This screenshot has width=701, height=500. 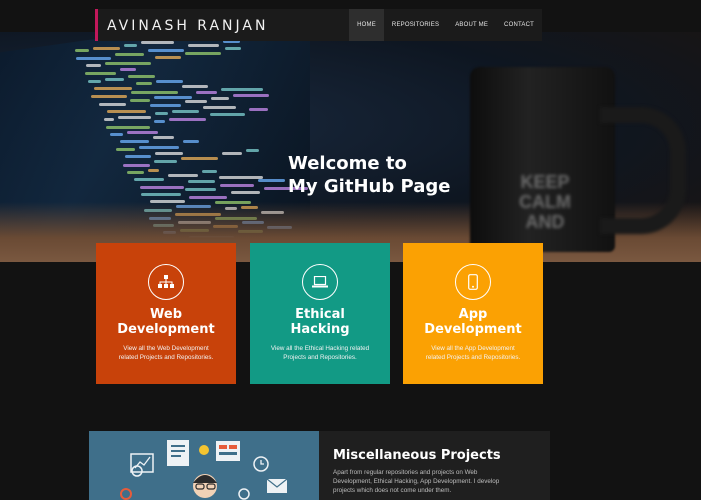 What do you see at coordinates (320, 282) in the screenshot?
I see `laptop-icon` at bounding box center [320, 282].